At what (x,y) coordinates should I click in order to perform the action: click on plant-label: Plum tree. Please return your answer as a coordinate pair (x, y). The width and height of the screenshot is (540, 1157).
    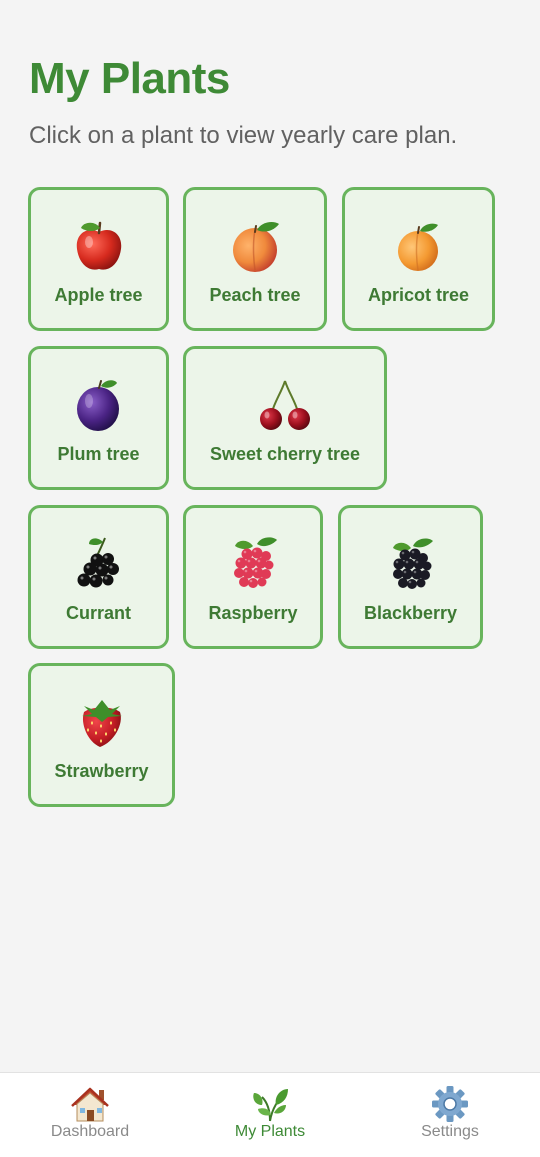
    Looking at the image, I should click on (98, 454).